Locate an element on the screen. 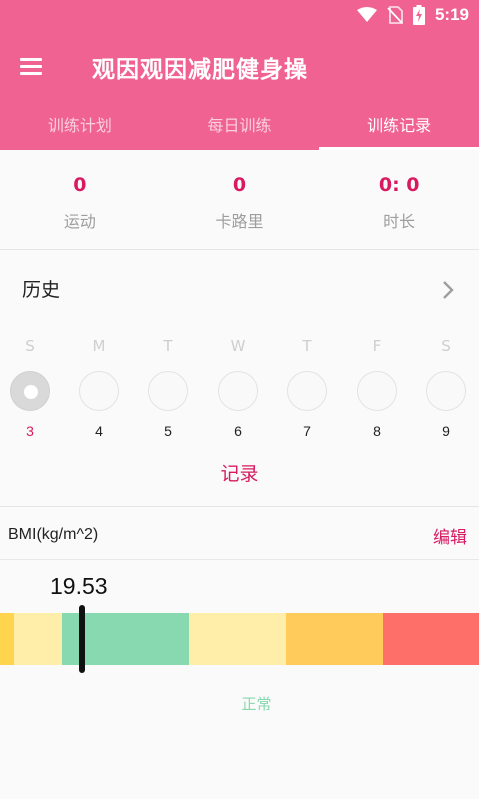  stat-duration: 0: 0 时长 is located at coordinates (399, 199).